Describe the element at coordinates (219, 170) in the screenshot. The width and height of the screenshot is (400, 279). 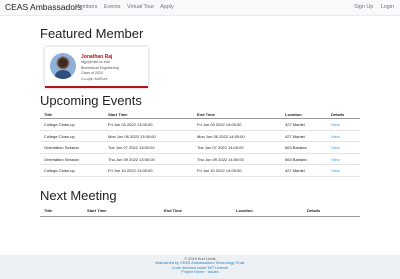
I see `event-end: Fri Jun 10 2022 14:00:00` at that location.